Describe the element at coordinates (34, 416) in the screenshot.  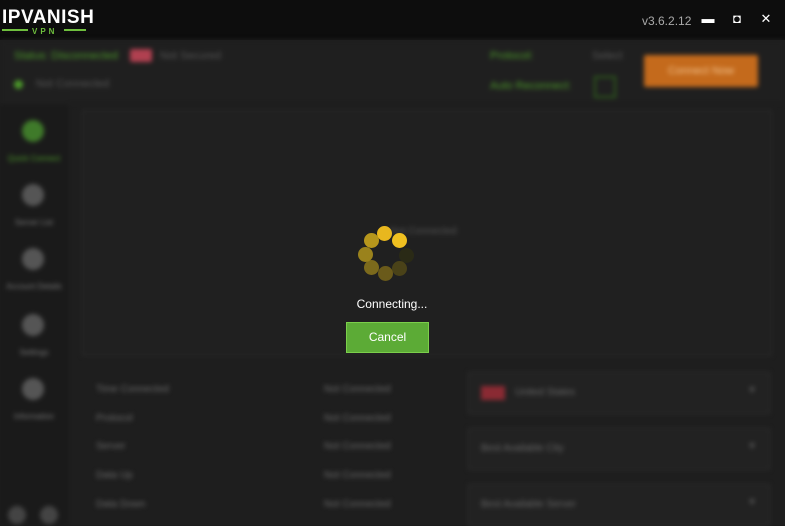
I see `sidebar-item-label: Information` at that location.